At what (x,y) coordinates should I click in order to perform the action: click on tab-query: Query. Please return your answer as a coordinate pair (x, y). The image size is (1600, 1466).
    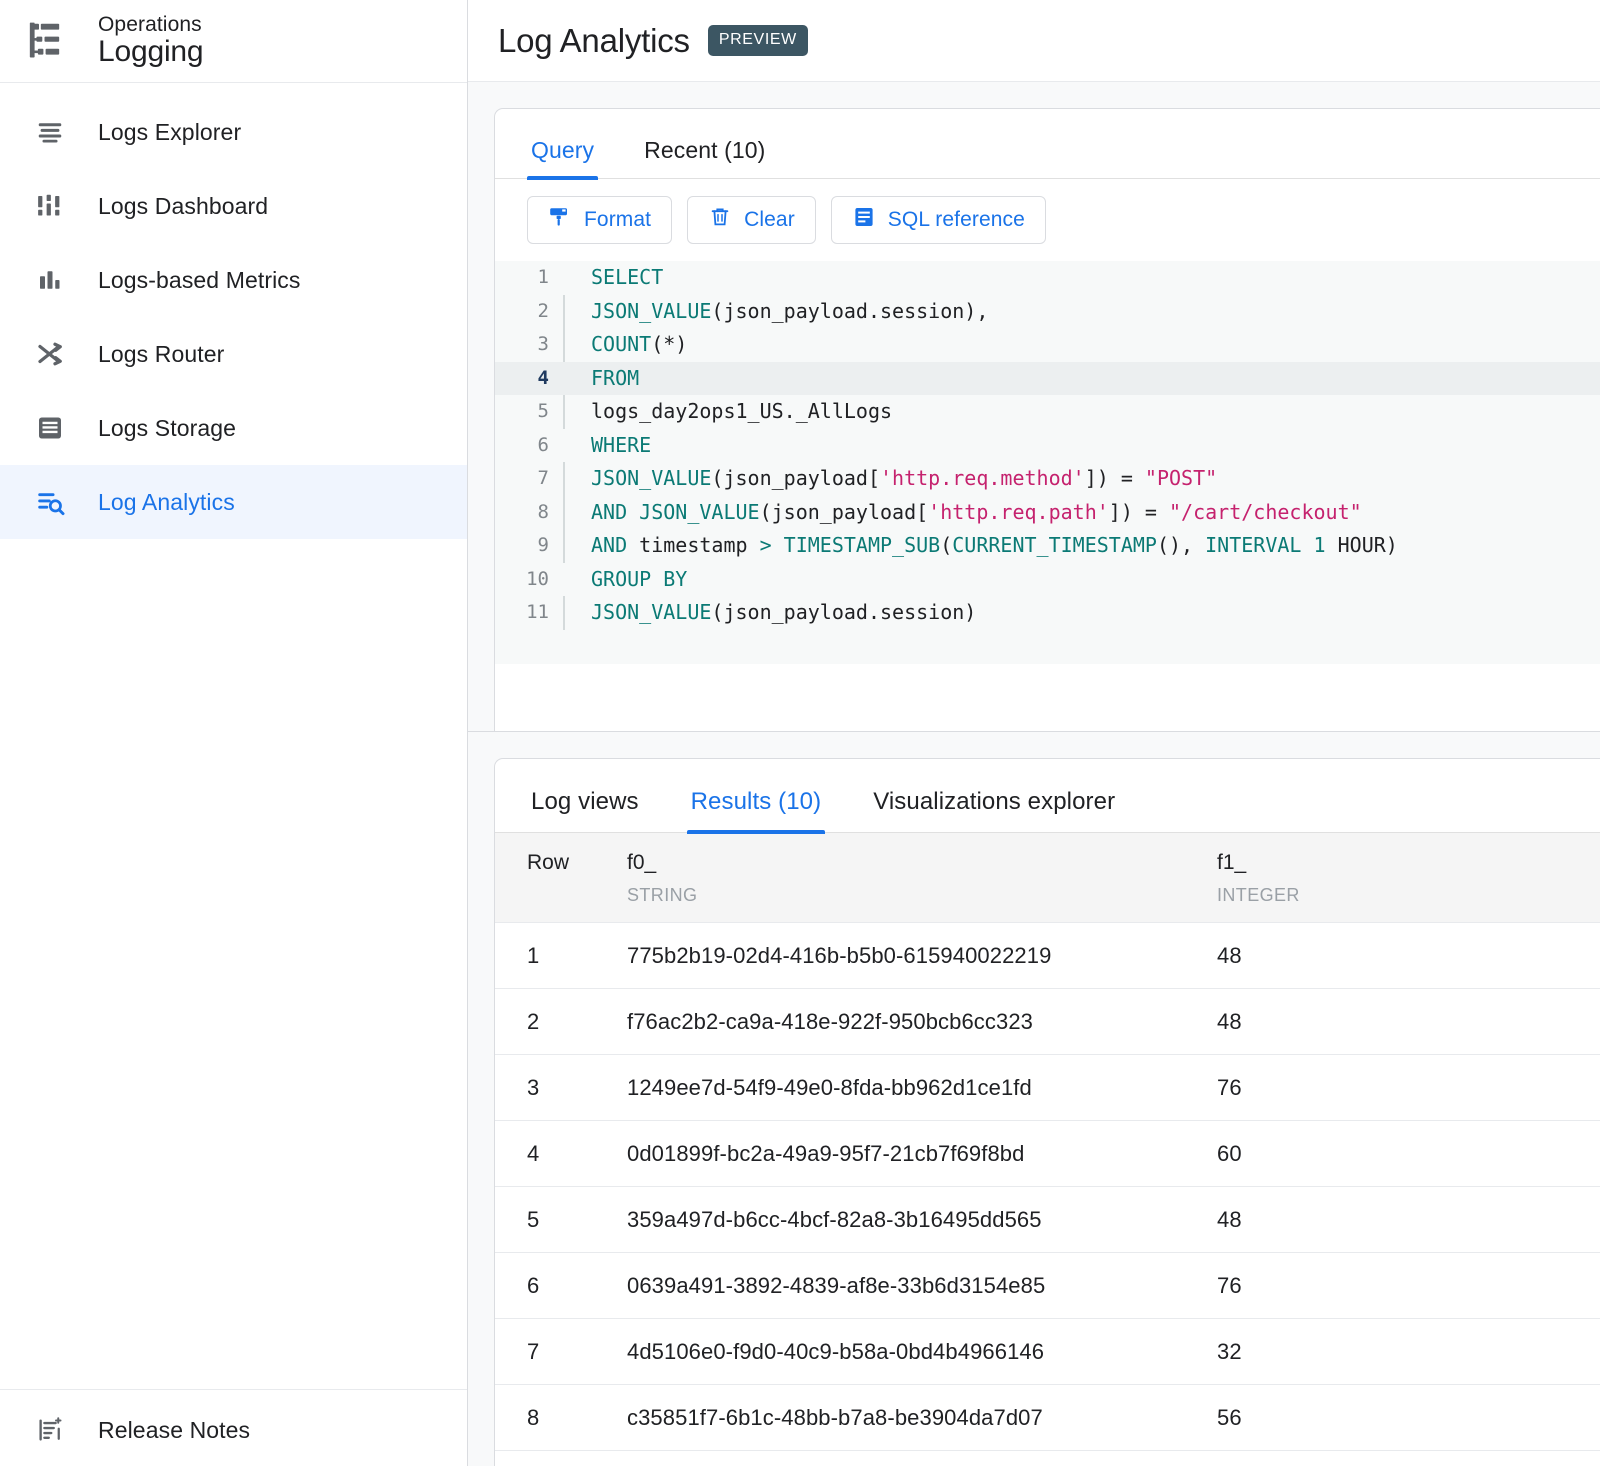
    Looking at the image, I should click on (563, 158).